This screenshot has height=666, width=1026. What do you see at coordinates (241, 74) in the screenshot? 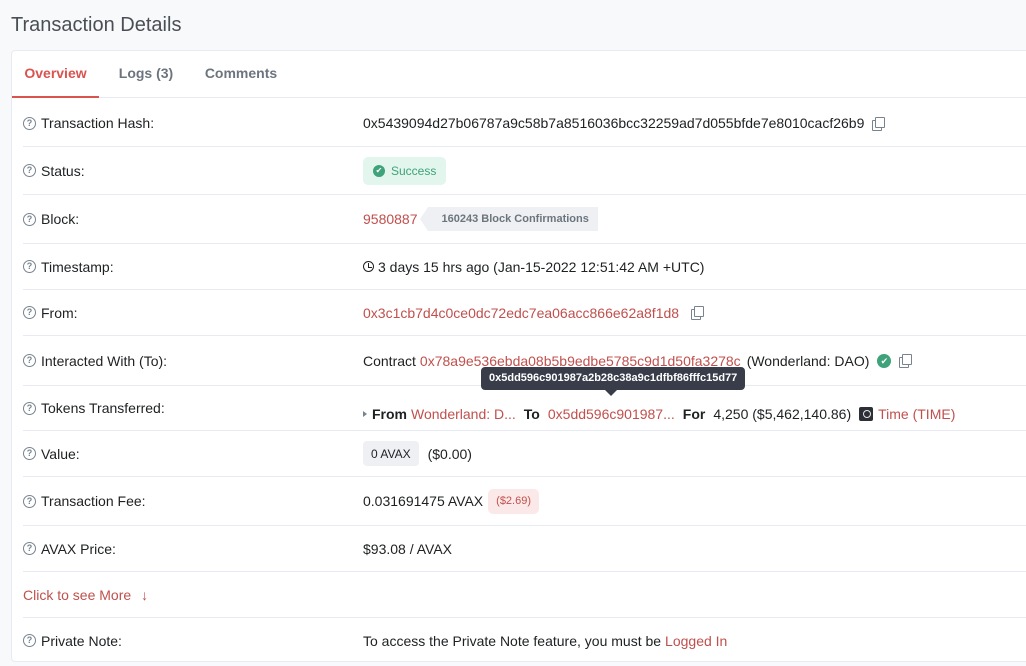
I see `tab-comments: Comments` at bounding box center [241, 74].